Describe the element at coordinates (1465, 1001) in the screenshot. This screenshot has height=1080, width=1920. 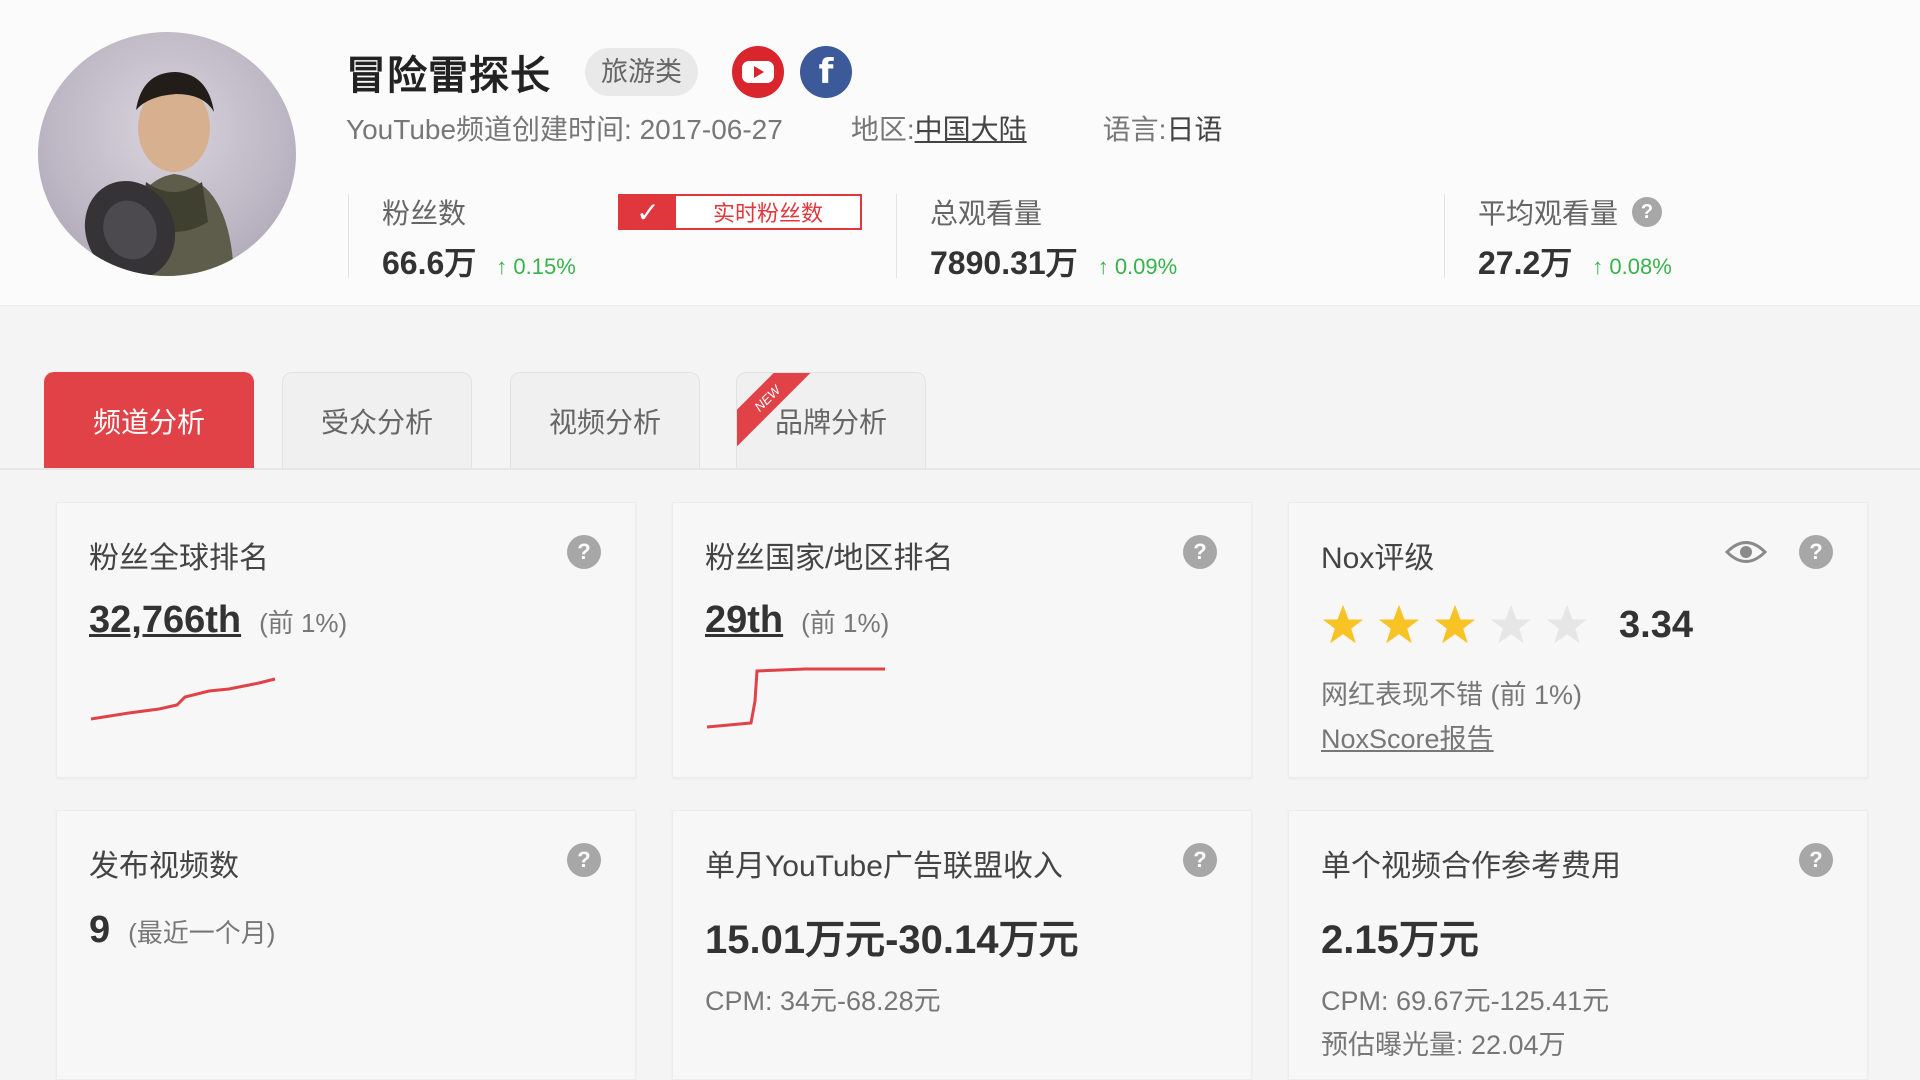
I see `collab-fee-cpm: CPM: 69.67元-125.41元` at that location.